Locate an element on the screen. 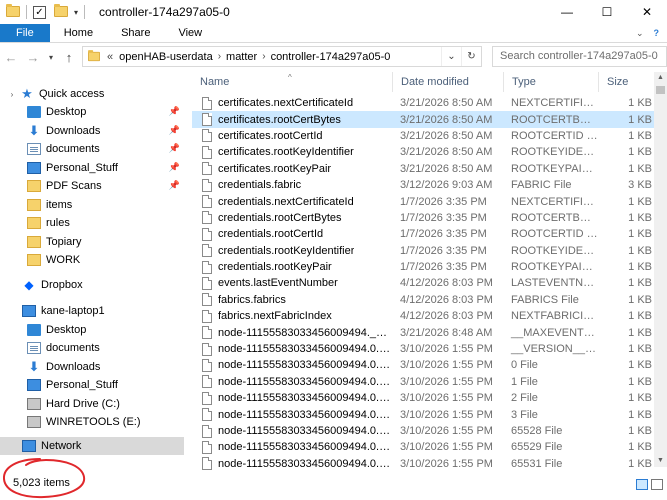  file-name-cell: node-1115558303345600949​4.0.29.3 is located at coordinates (292, 415).